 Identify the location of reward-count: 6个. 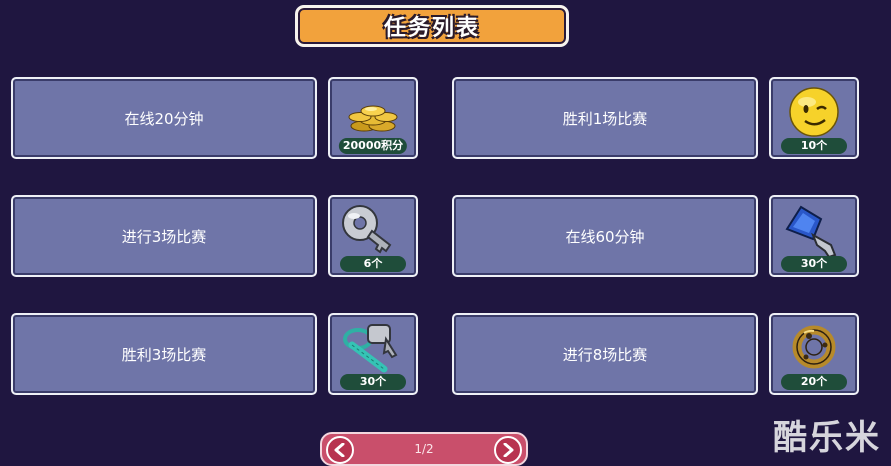
(373, 264).